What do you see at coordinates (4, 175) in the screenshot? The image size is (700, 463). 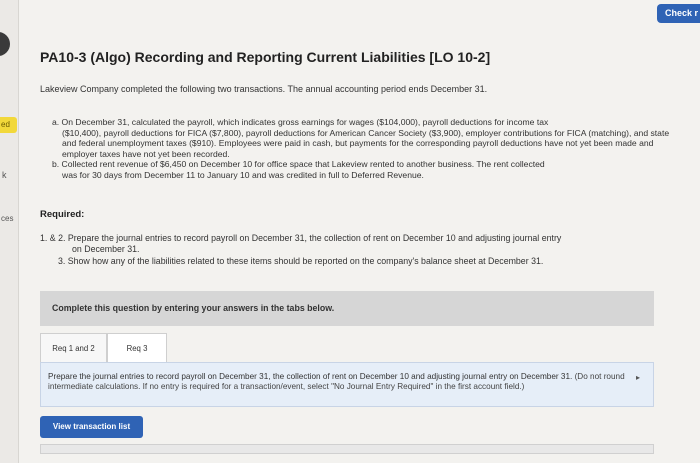 I see `rail-text-fragment: k` at bounding box center [4, 175].